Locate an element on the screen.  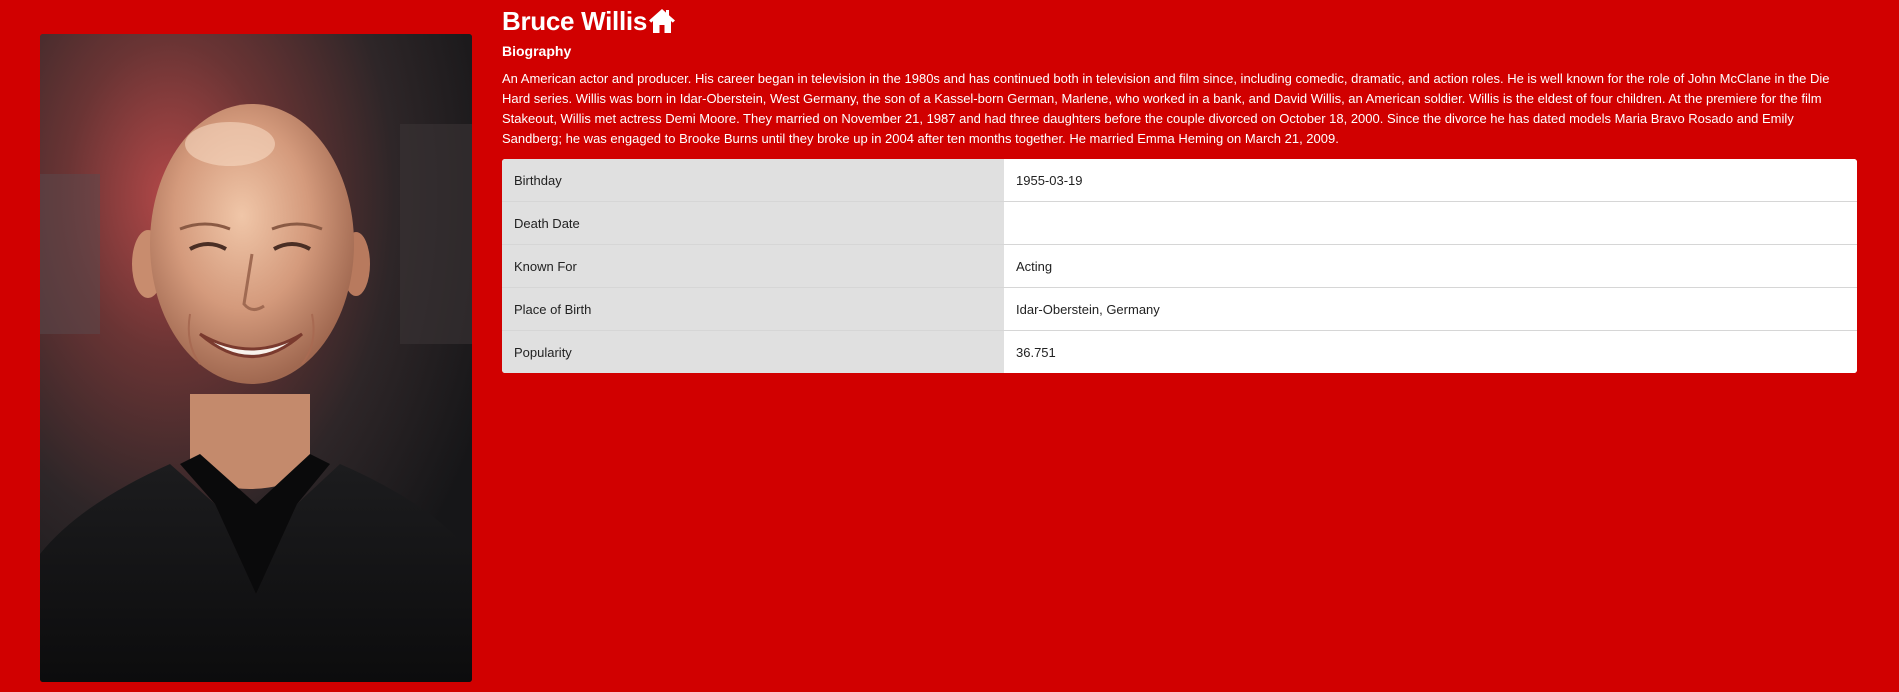
detail-label: Place of Birth is located at coordinates (753, 309).